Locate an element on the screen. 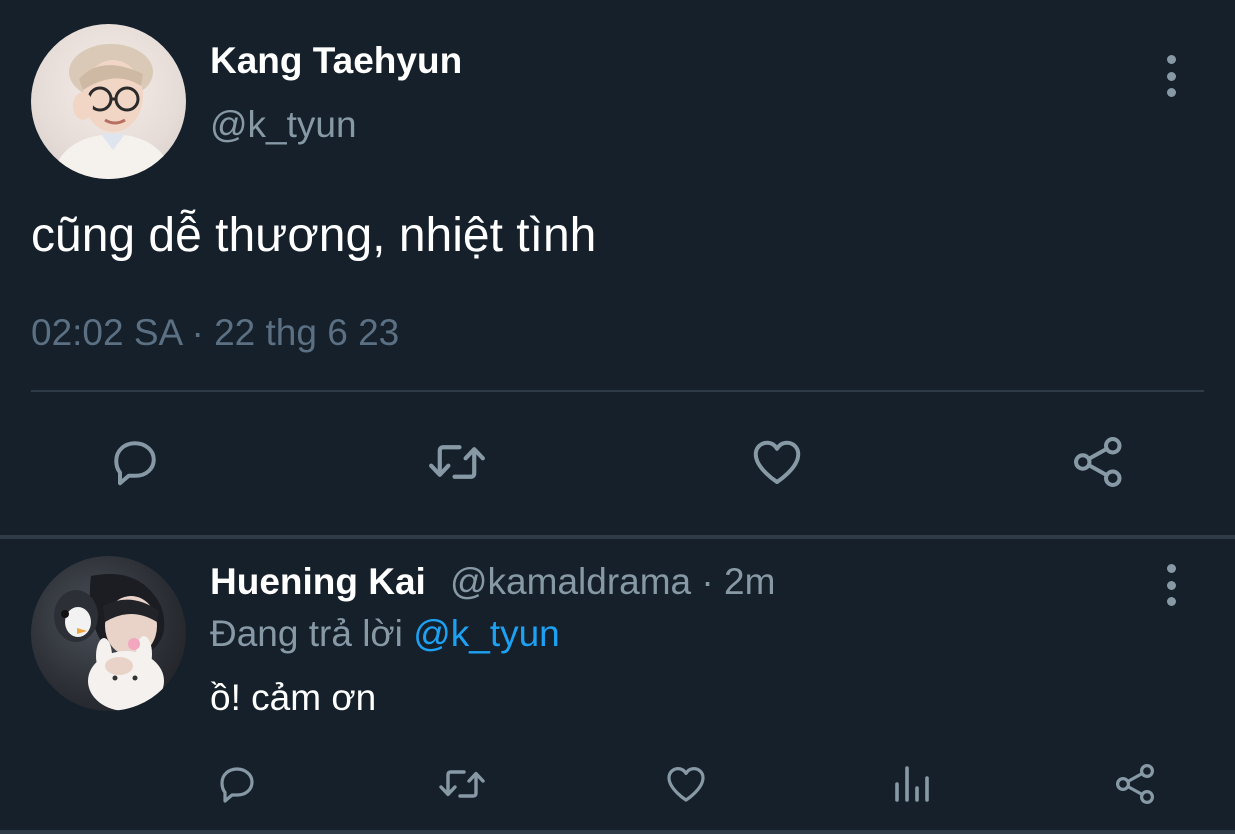 The width and height of the screenshot is (1235, 834). tweet-timestamp: 02:02 SA · 22 thg 6 23 is located at coordinates (215, 333).